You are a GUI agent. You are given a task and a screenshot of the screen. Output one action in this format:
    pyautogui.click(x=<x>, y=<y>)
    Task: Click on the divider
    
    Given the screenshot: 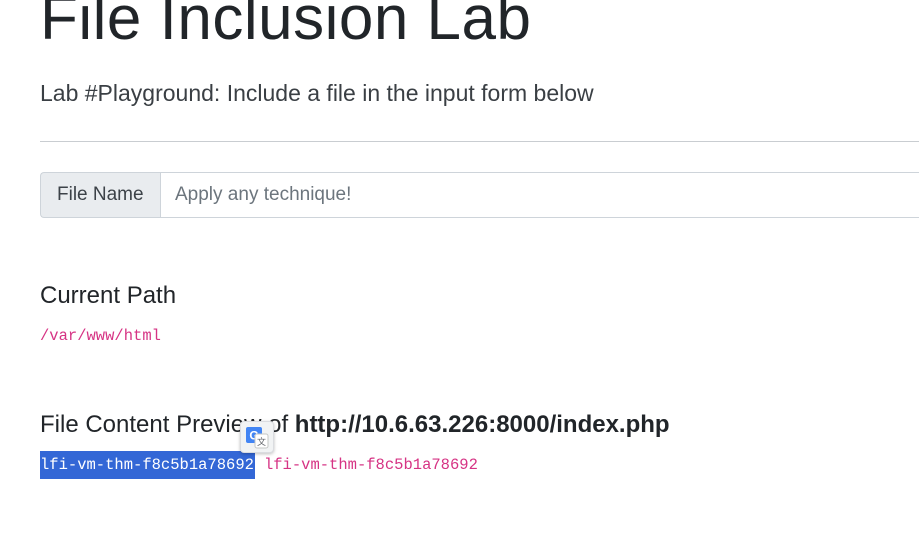 What is the action you would take?
    pyautogui.click(x=479, y=141)
    